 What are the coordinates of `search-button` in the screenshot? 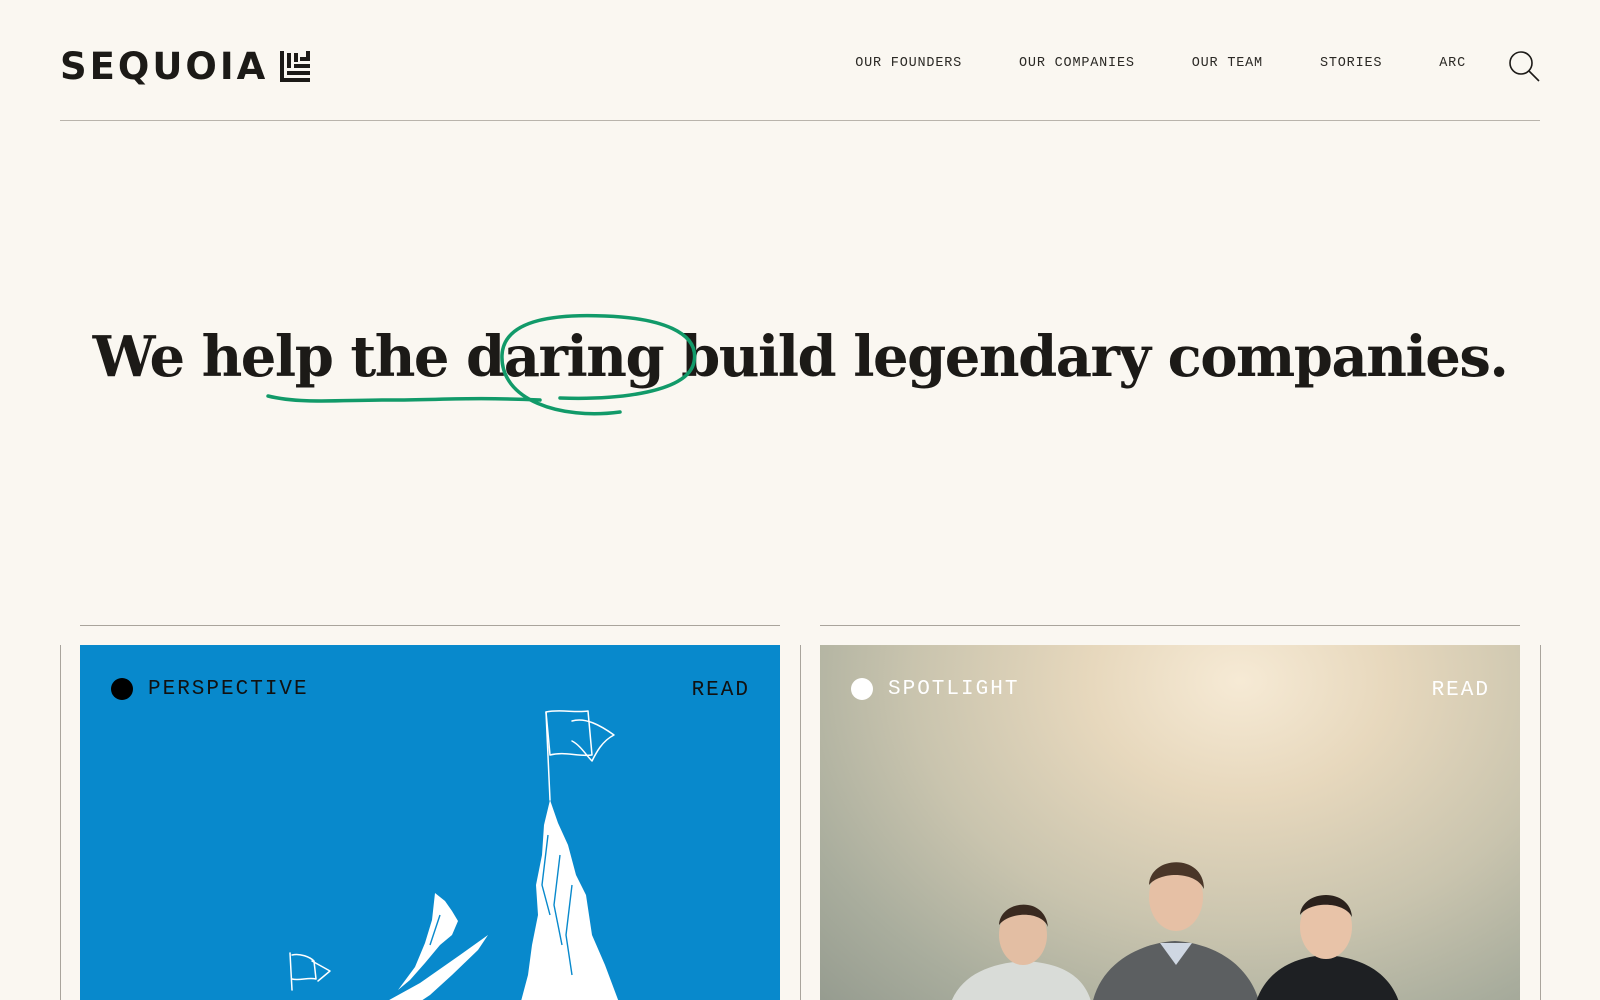 It's located at (1524, 66).